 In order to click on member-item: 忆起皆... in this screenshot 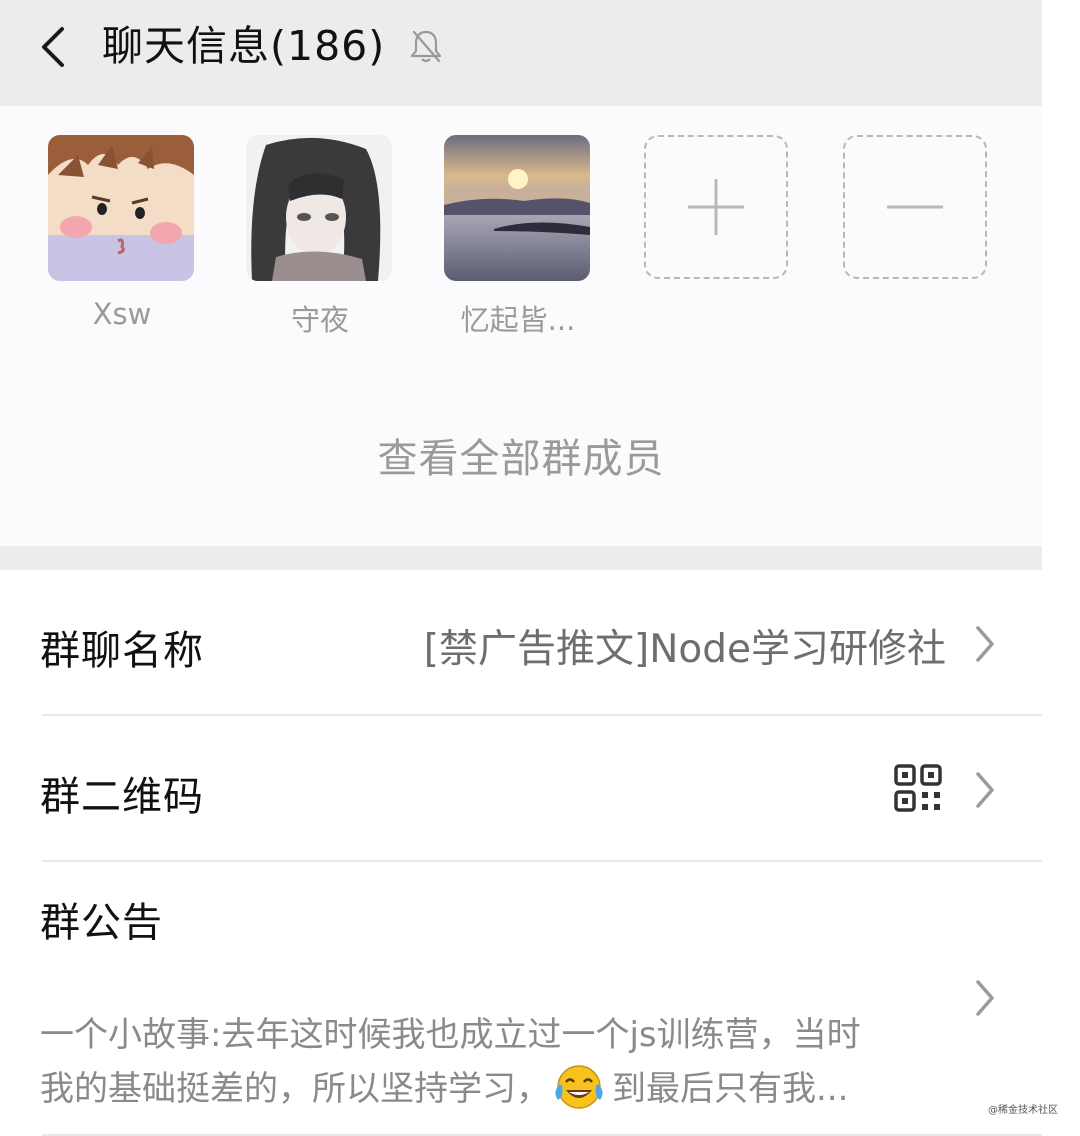, I will do `click(518, 237)`.